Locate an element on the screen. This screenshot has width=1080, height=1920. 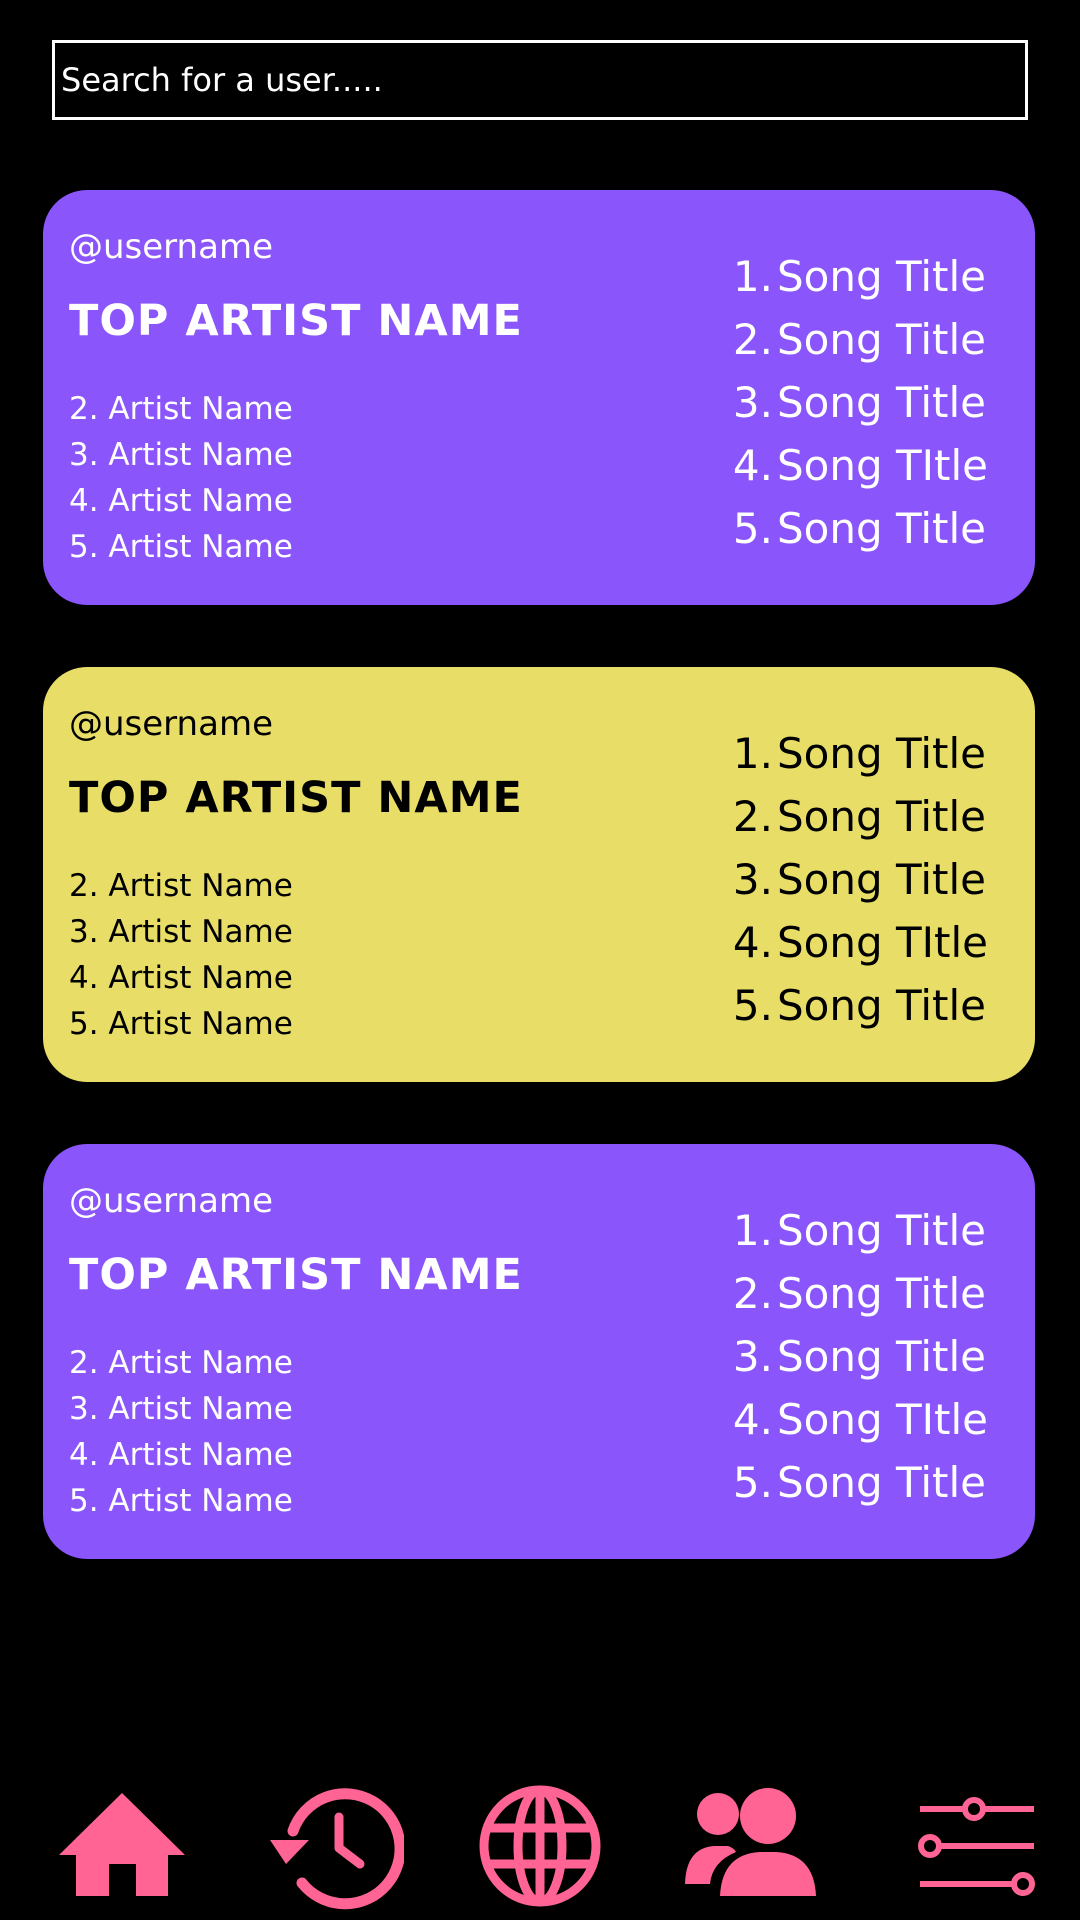
friends-icon is located at coordinates (752, 1850).